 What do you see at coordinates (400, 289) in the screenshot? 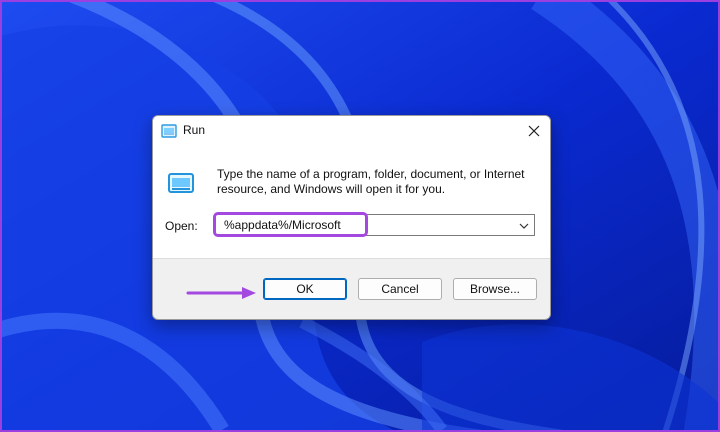
I see `cancel-button: Cancel` at bounding box center [400, 289].